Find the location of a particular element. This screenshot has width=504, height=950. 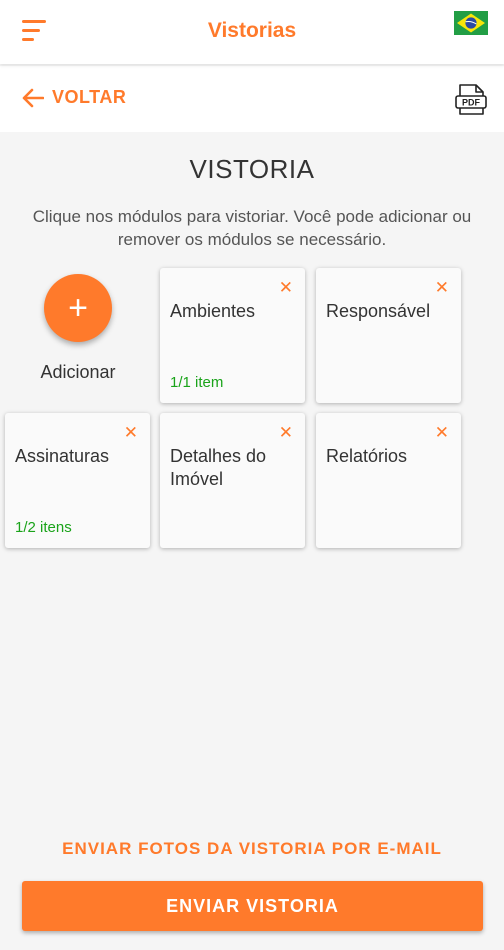

module-name: Relatórios is located at coordinates (367, 456).